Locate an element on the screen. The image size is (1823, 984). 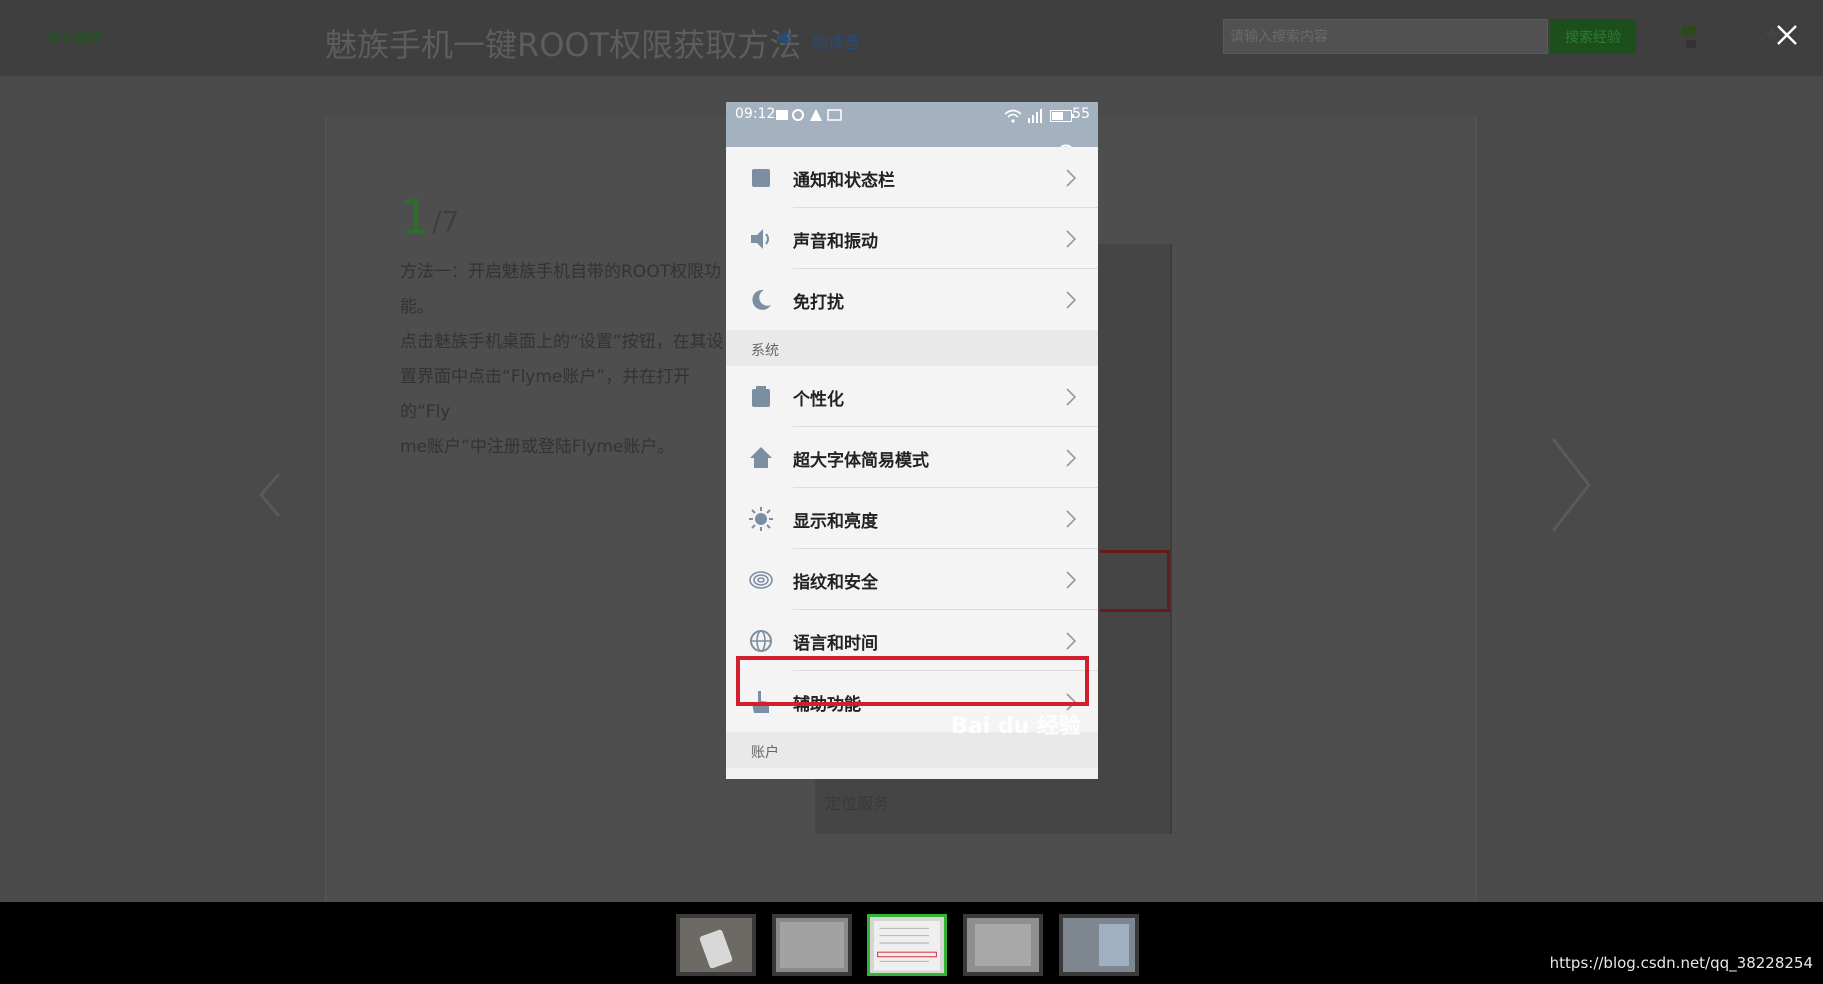
read-aloud-link: 朗读音 is located at coordinates (836, 41).